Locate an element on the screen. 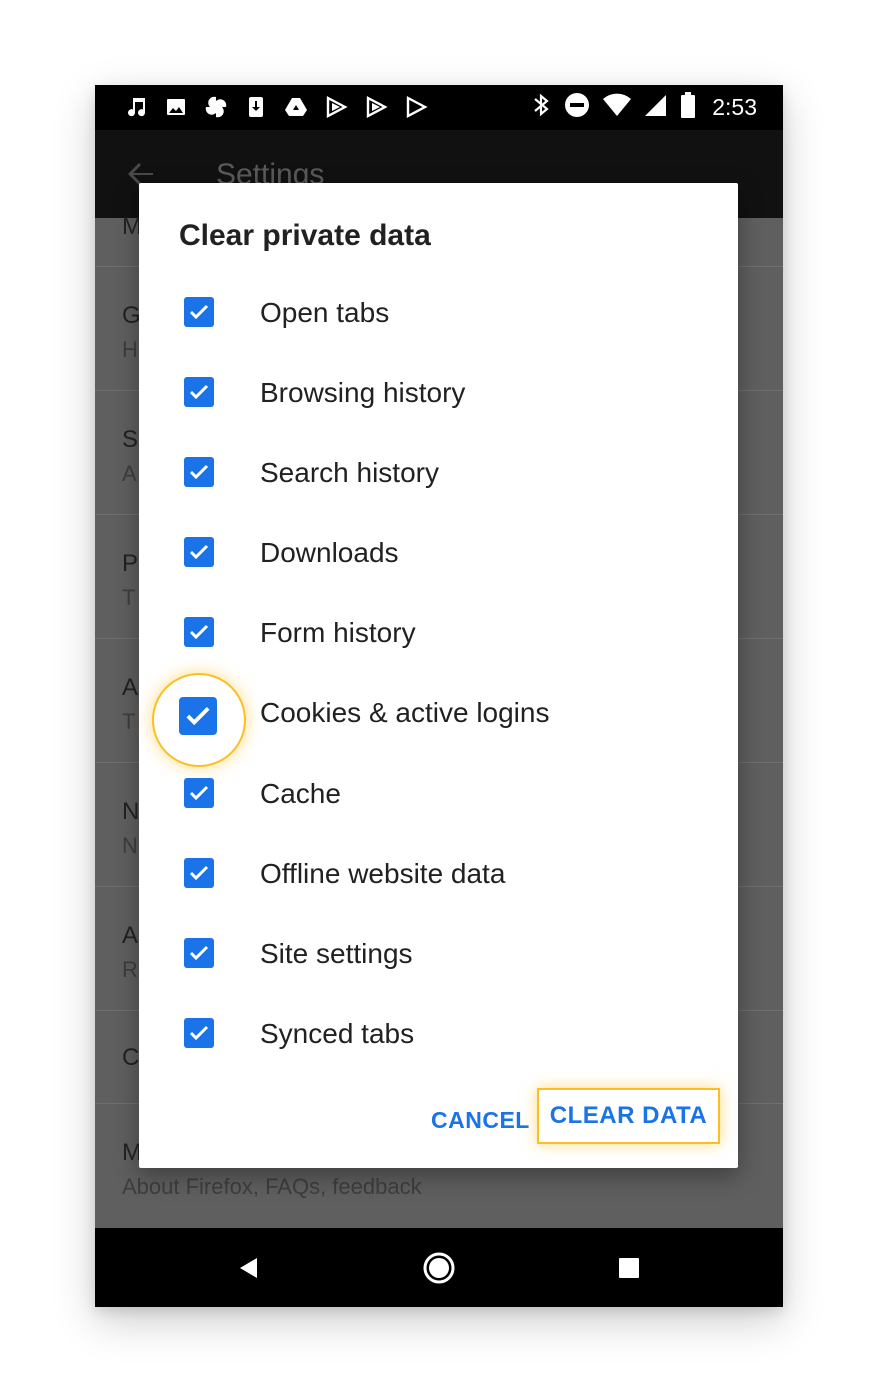 This screenshot has width=875, height=1393. dialog-title: Clear private data is located at coordinates (305, 235).